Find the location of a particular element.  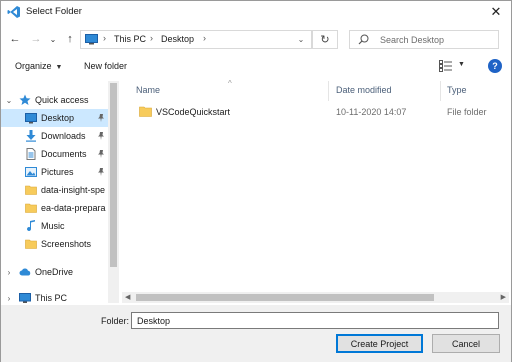

recent-locations-button: ⌄ is located at coordinates (53, 39).